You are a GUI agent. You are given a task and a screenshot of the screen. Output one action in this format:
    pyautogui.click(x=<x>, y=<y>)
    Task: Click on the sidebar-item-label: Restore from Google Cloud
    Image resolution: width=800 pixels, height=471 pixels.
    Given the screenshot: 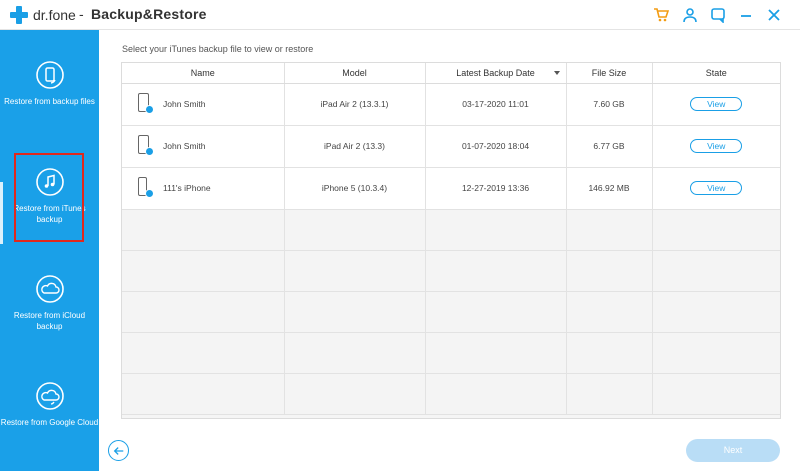 What is the action you would take?
    pyautogui.click(x=49, y=422)
    